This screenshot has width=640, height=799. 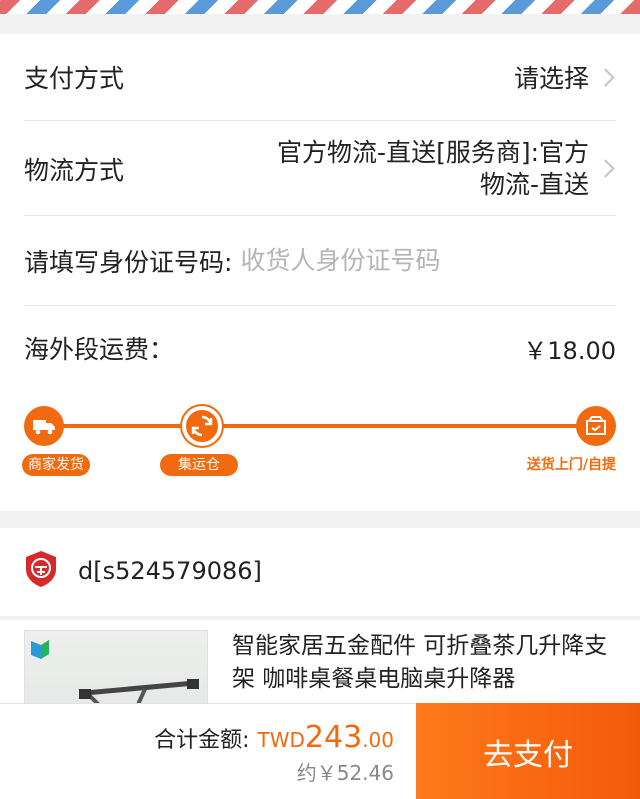 What do you see at coordinates (319, 454) in the screenshot?
I see `shipping-progress-track: 商家发货 集运仓 送货上门/自提` at bounding box center [319, 454].